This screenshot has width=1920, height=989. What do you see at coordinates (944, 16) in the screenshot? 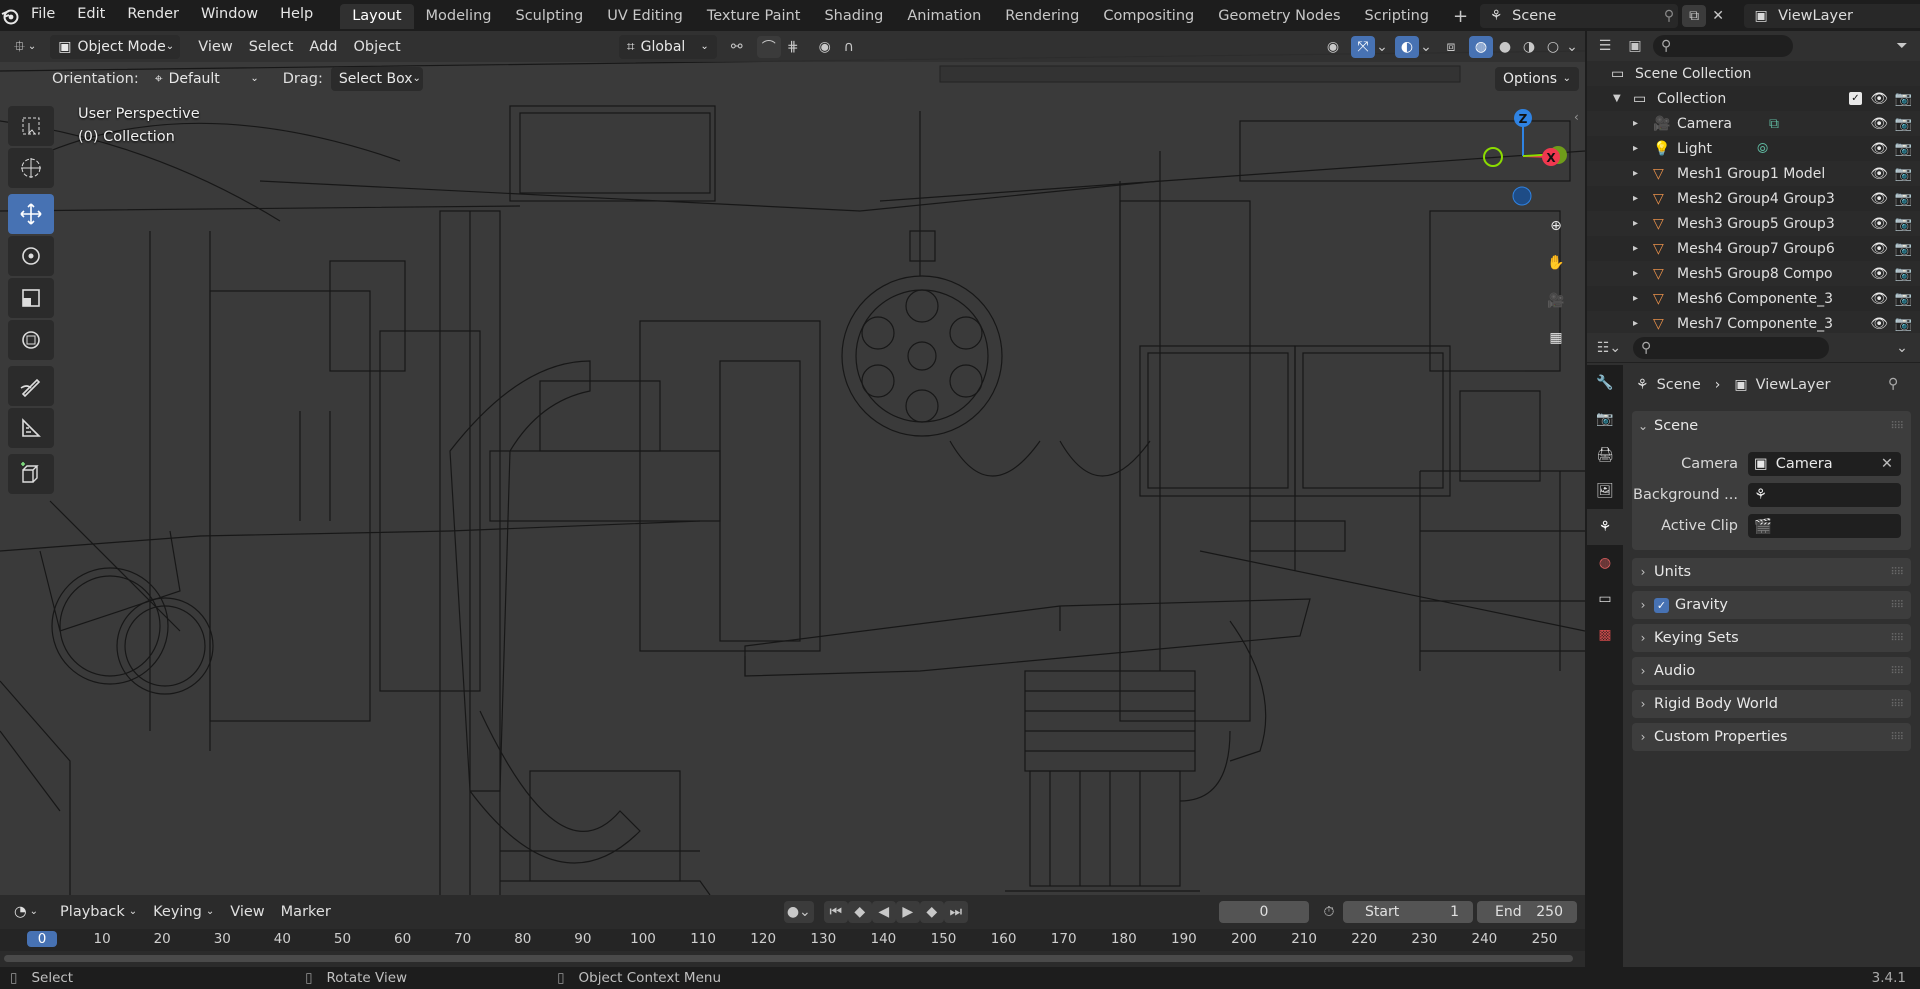
I see `workspace-tab-animation: Animation` at bounding box center [944, 16].